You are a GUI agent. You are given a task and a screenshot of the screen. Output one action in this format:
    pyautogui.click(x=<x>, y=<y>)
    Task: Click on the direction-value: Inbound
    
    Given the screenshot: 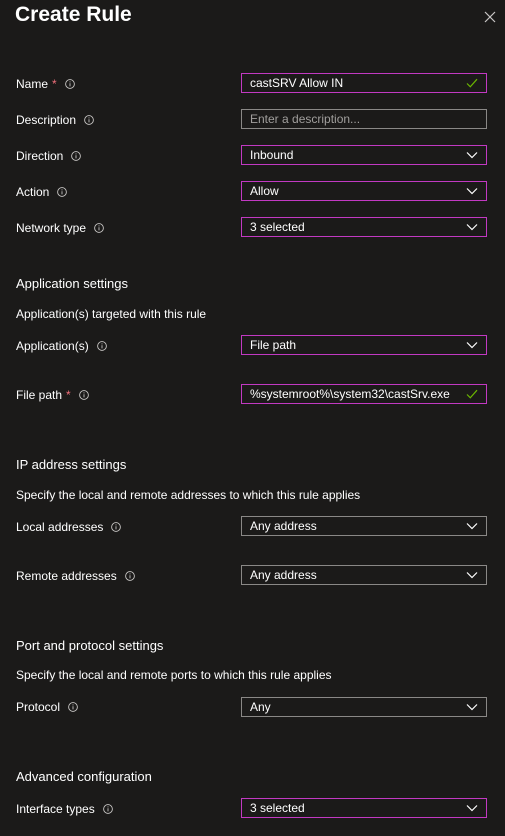 What is the action you would take?
    pyautogui.click(x=272, y=155)
    